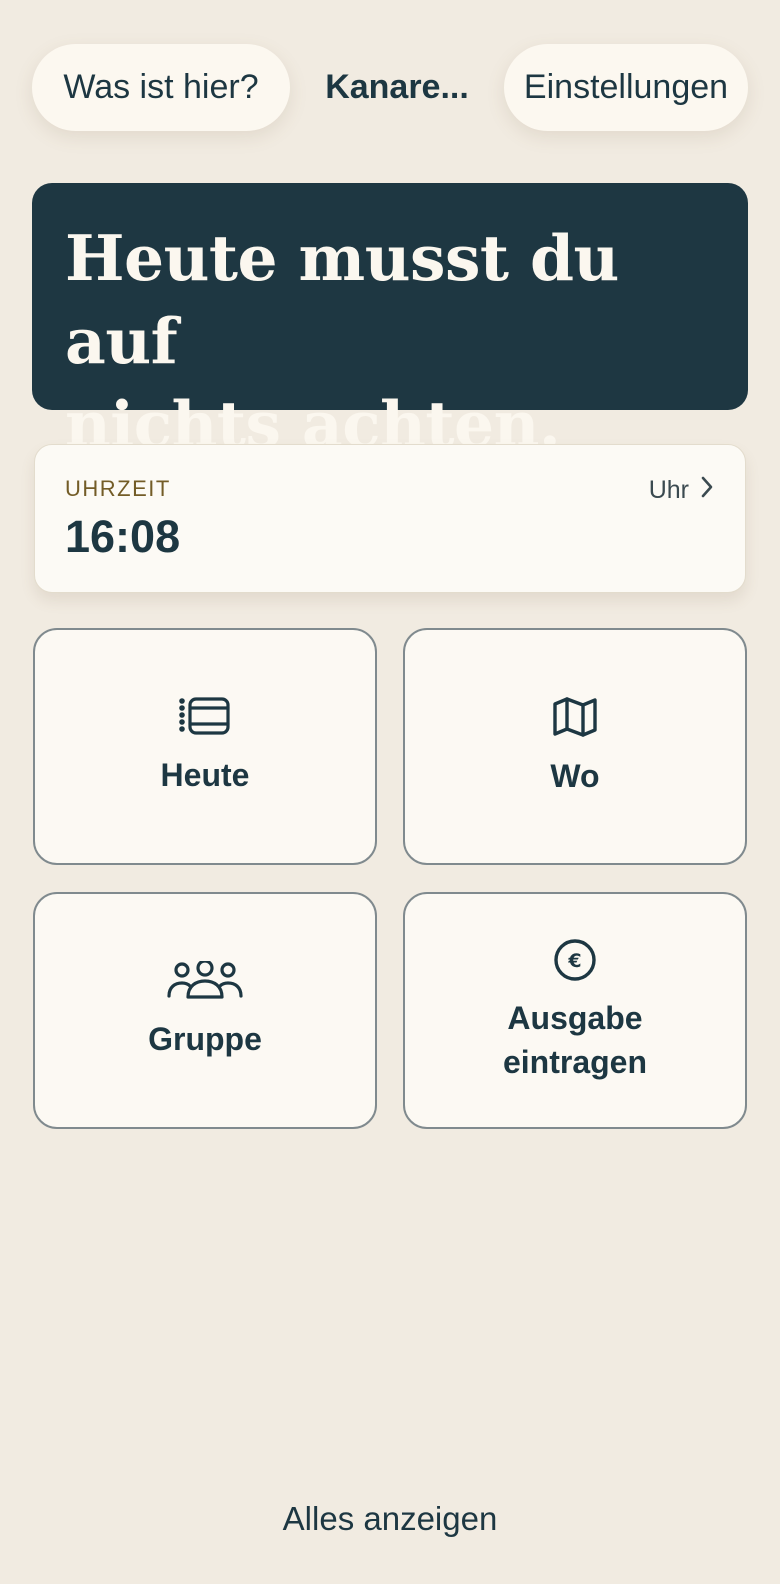 The image size is (780, 1584). What do you see at coordinates (707, 490) in the screenshot?
I see `chevron-right-icon` at bounding box center [707, 490].